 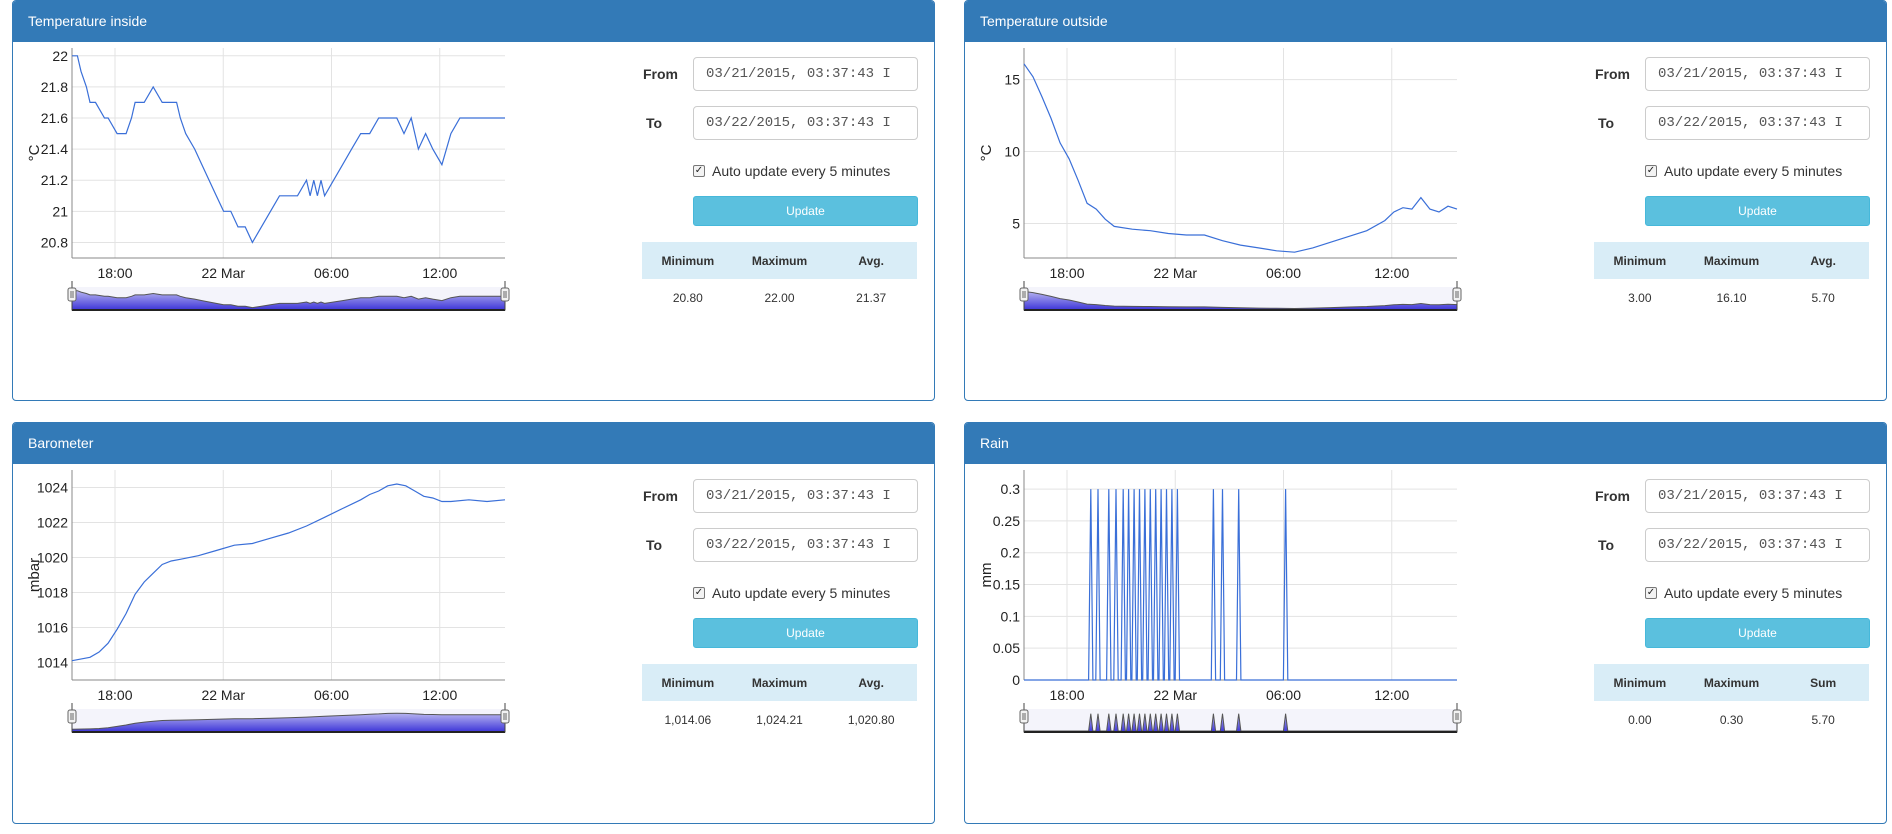 I want to click on y-tick-label: 1024, so click(x=52, y=488).